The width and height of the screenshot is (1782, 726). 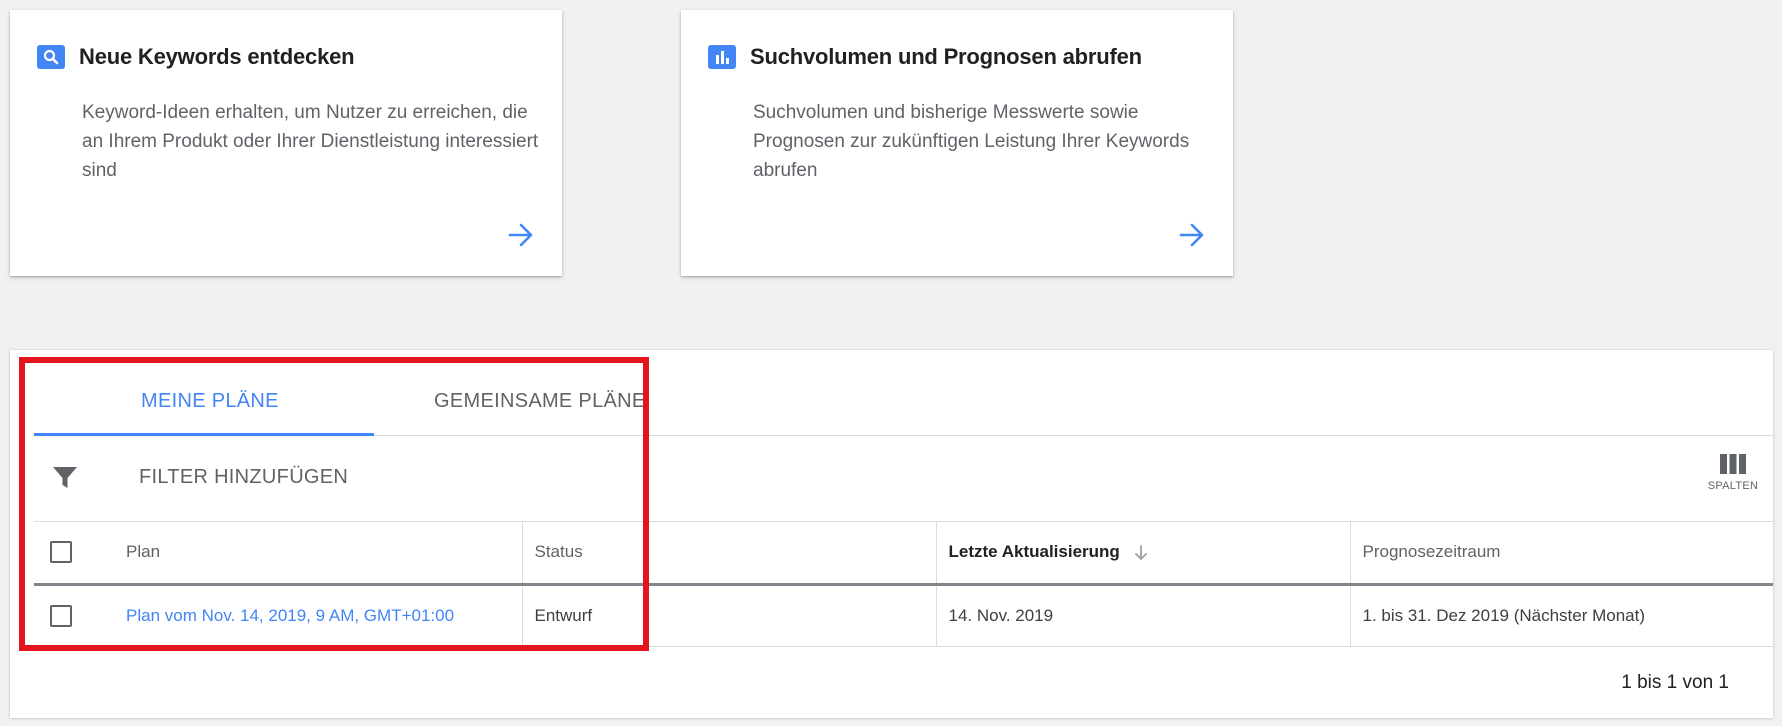 What do you see at coordinates (61, 615) in the screenshot?
I see `row-checkbox` at bounding box center [61, 615].